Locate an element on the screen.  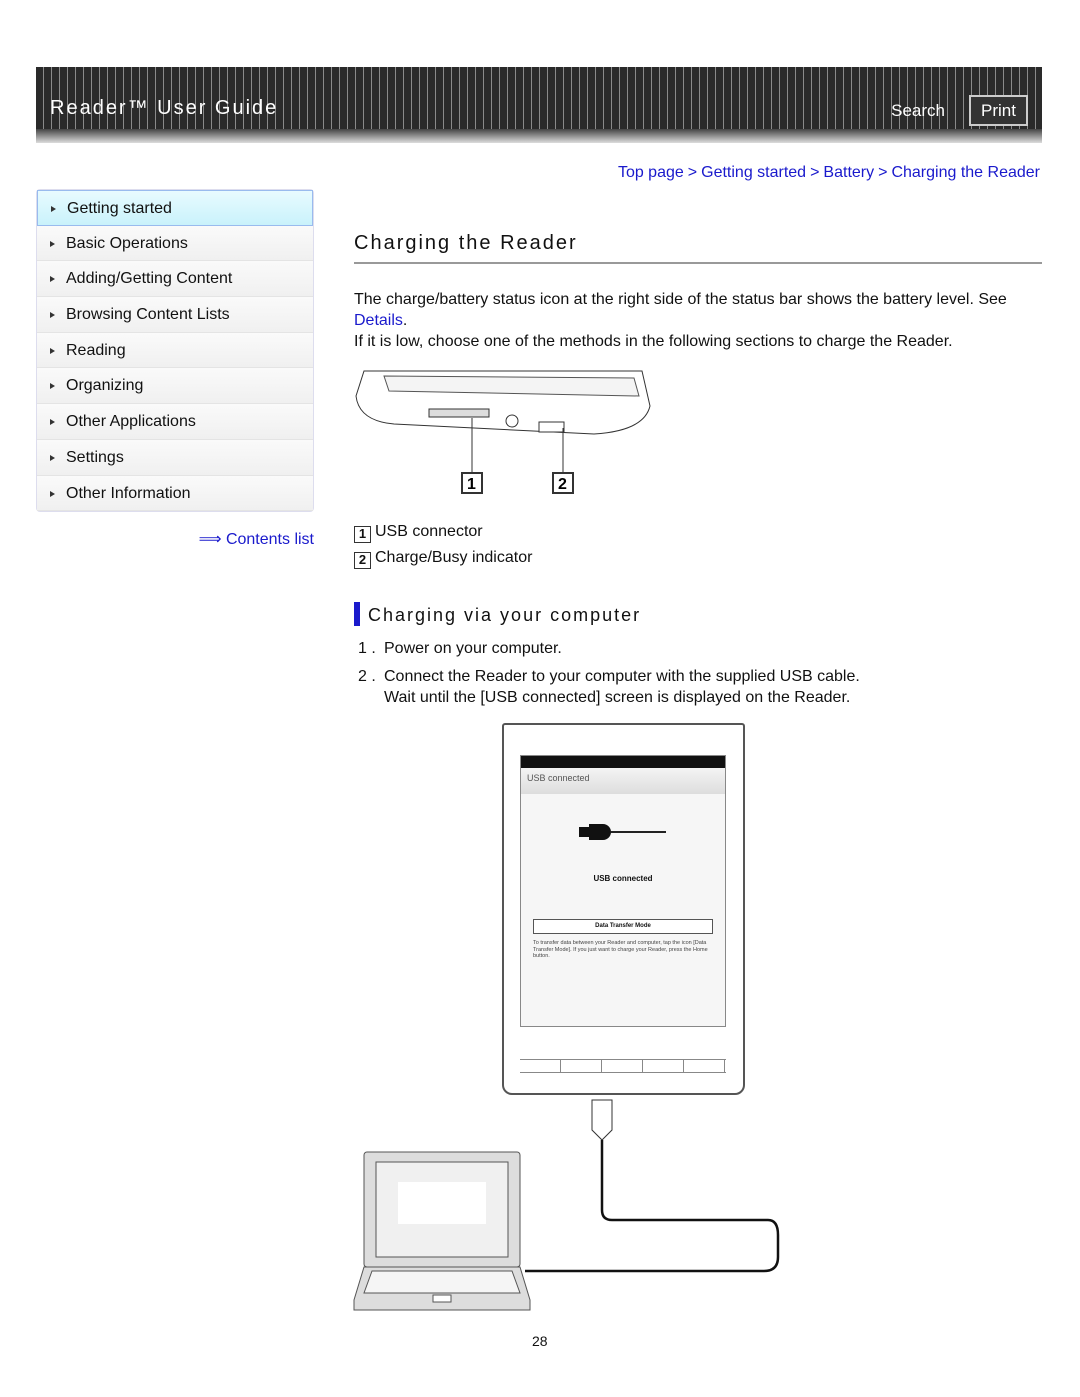
device-screen-header: USB connected is located at coordinates (623, 781).